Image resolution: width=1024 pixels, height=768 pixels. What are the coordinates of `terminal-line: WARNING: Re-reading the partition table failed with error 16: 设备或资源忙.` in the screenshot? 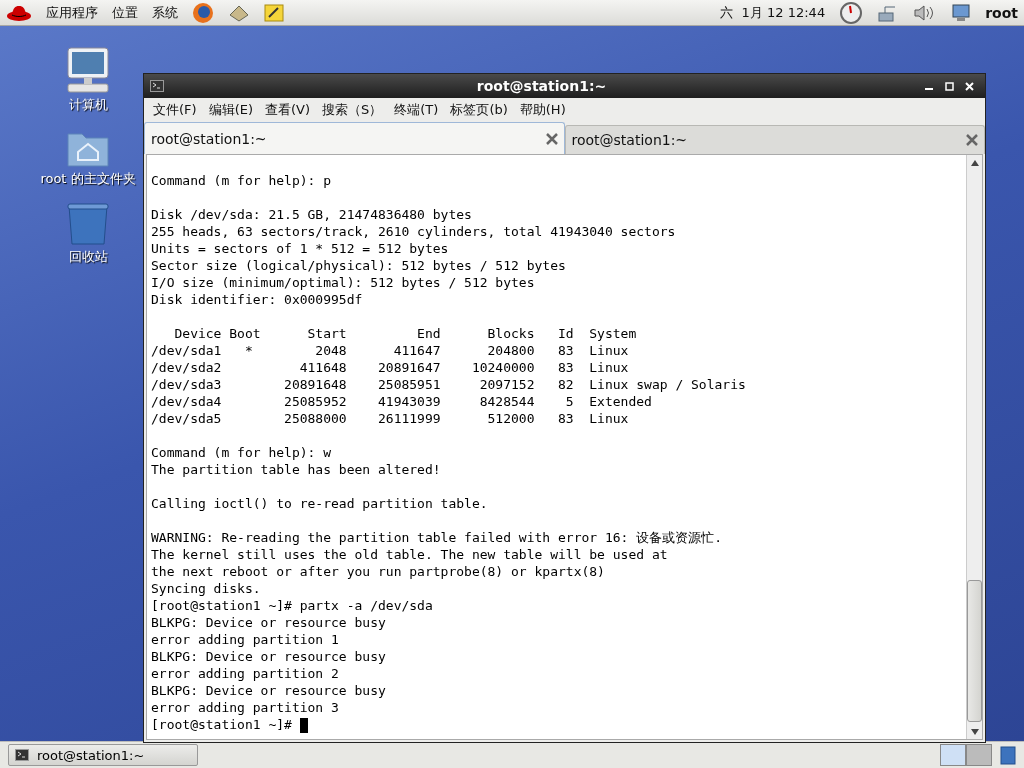 It's located at (437, 537).